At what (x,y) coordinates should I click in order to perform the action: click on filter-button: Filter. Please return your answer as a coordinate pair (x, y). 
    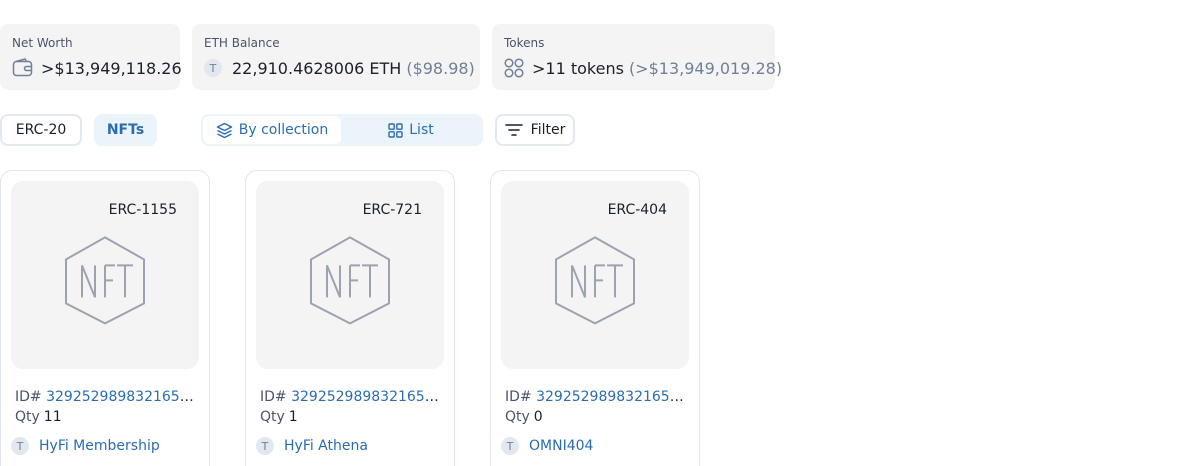
    Looking at the image, I should click on (535, 130).